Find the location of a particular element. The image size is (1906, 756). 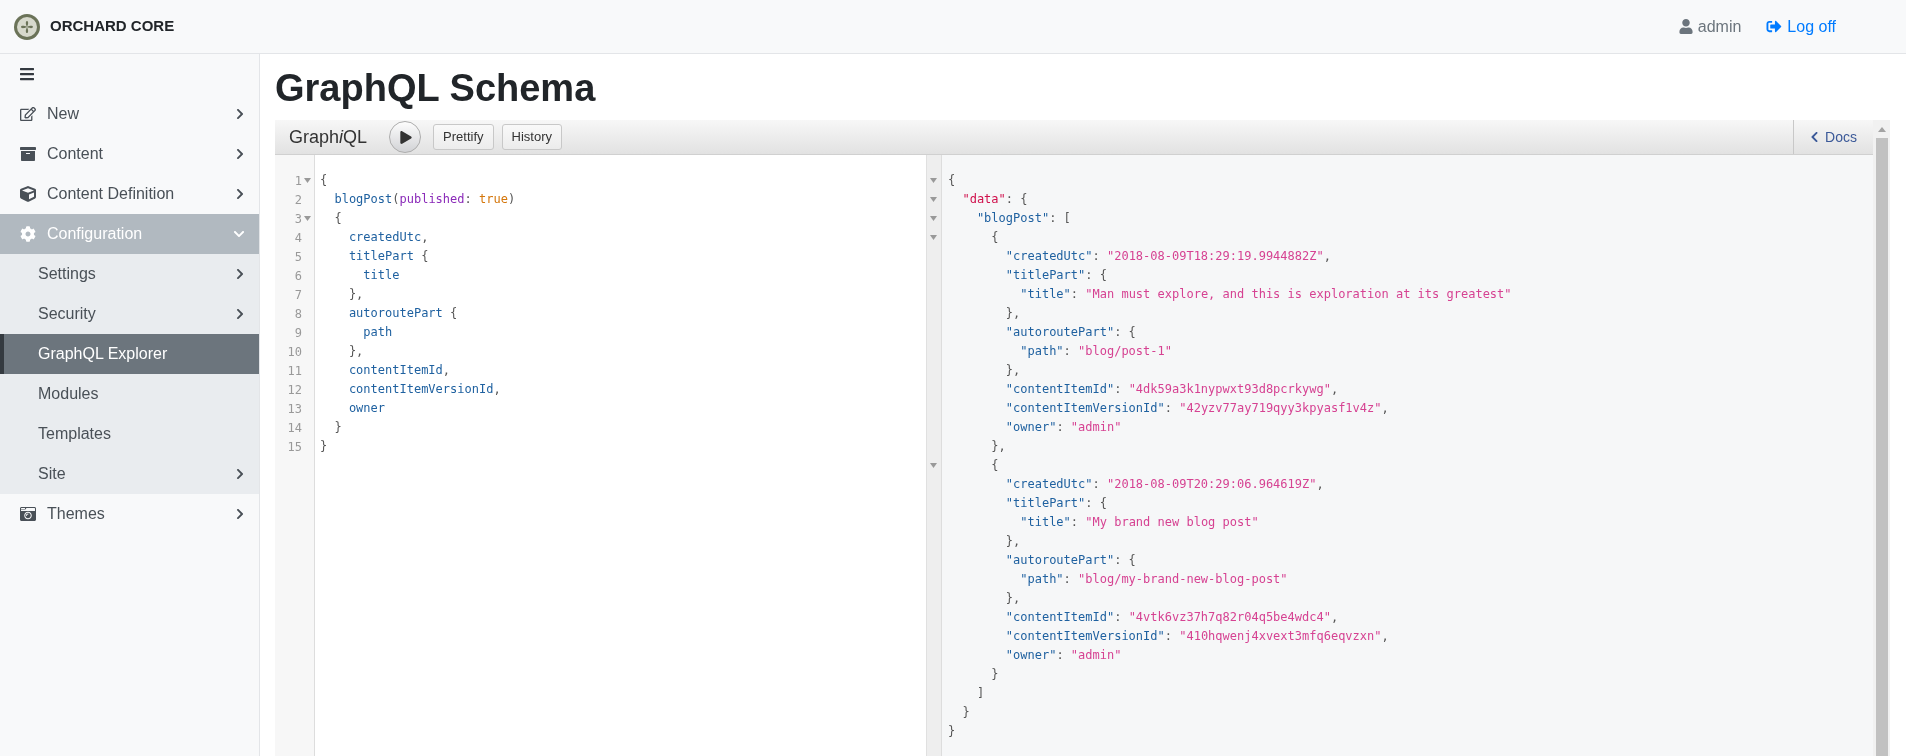

line-number: 13 is located at coordinates (294, 409).